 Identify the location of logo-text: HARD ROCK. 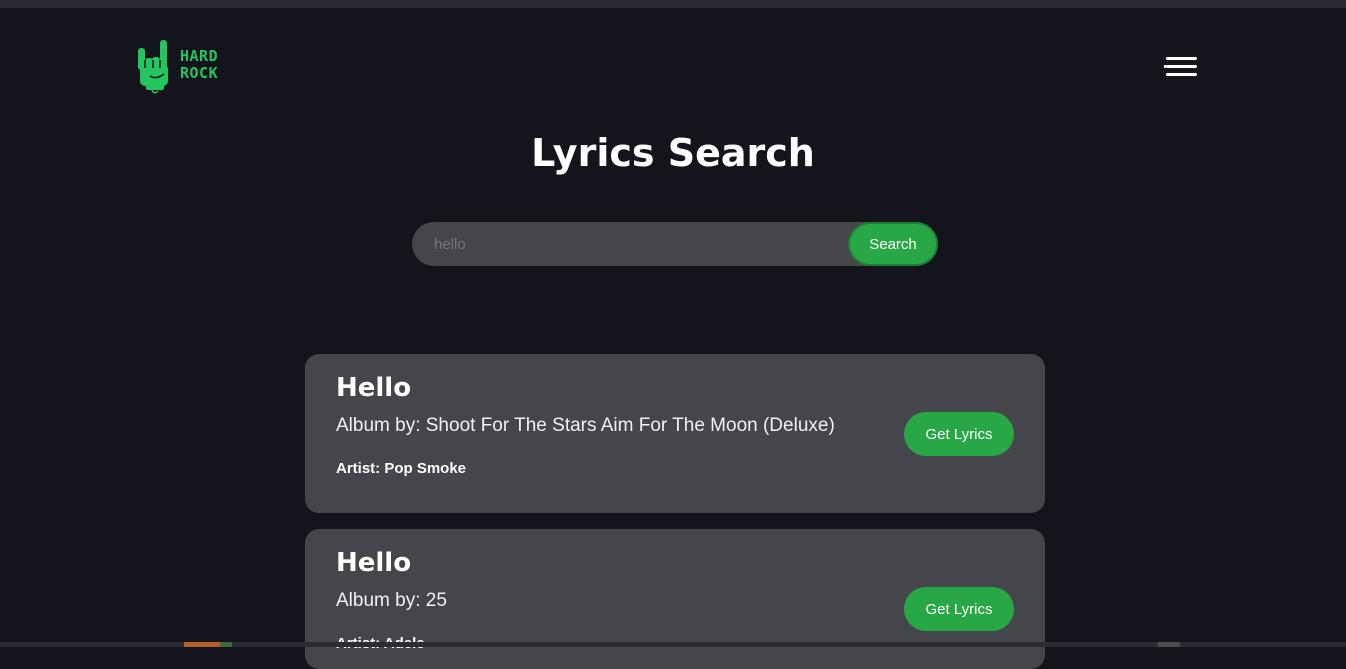
(199, 65).